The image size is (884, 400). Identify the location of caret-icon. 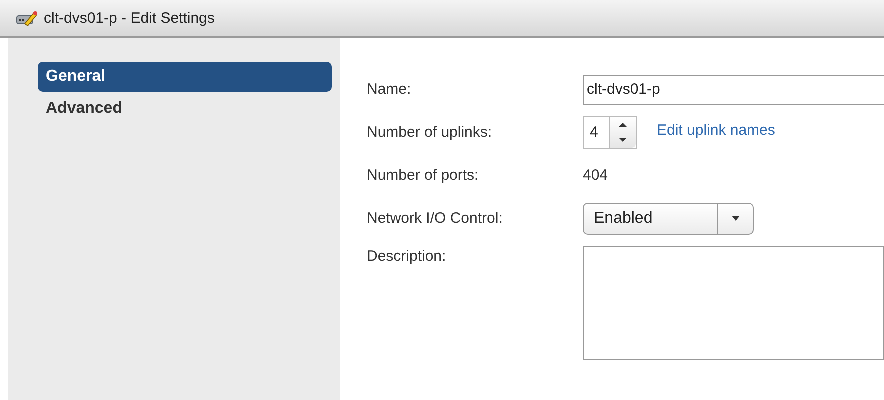
(736, 218).